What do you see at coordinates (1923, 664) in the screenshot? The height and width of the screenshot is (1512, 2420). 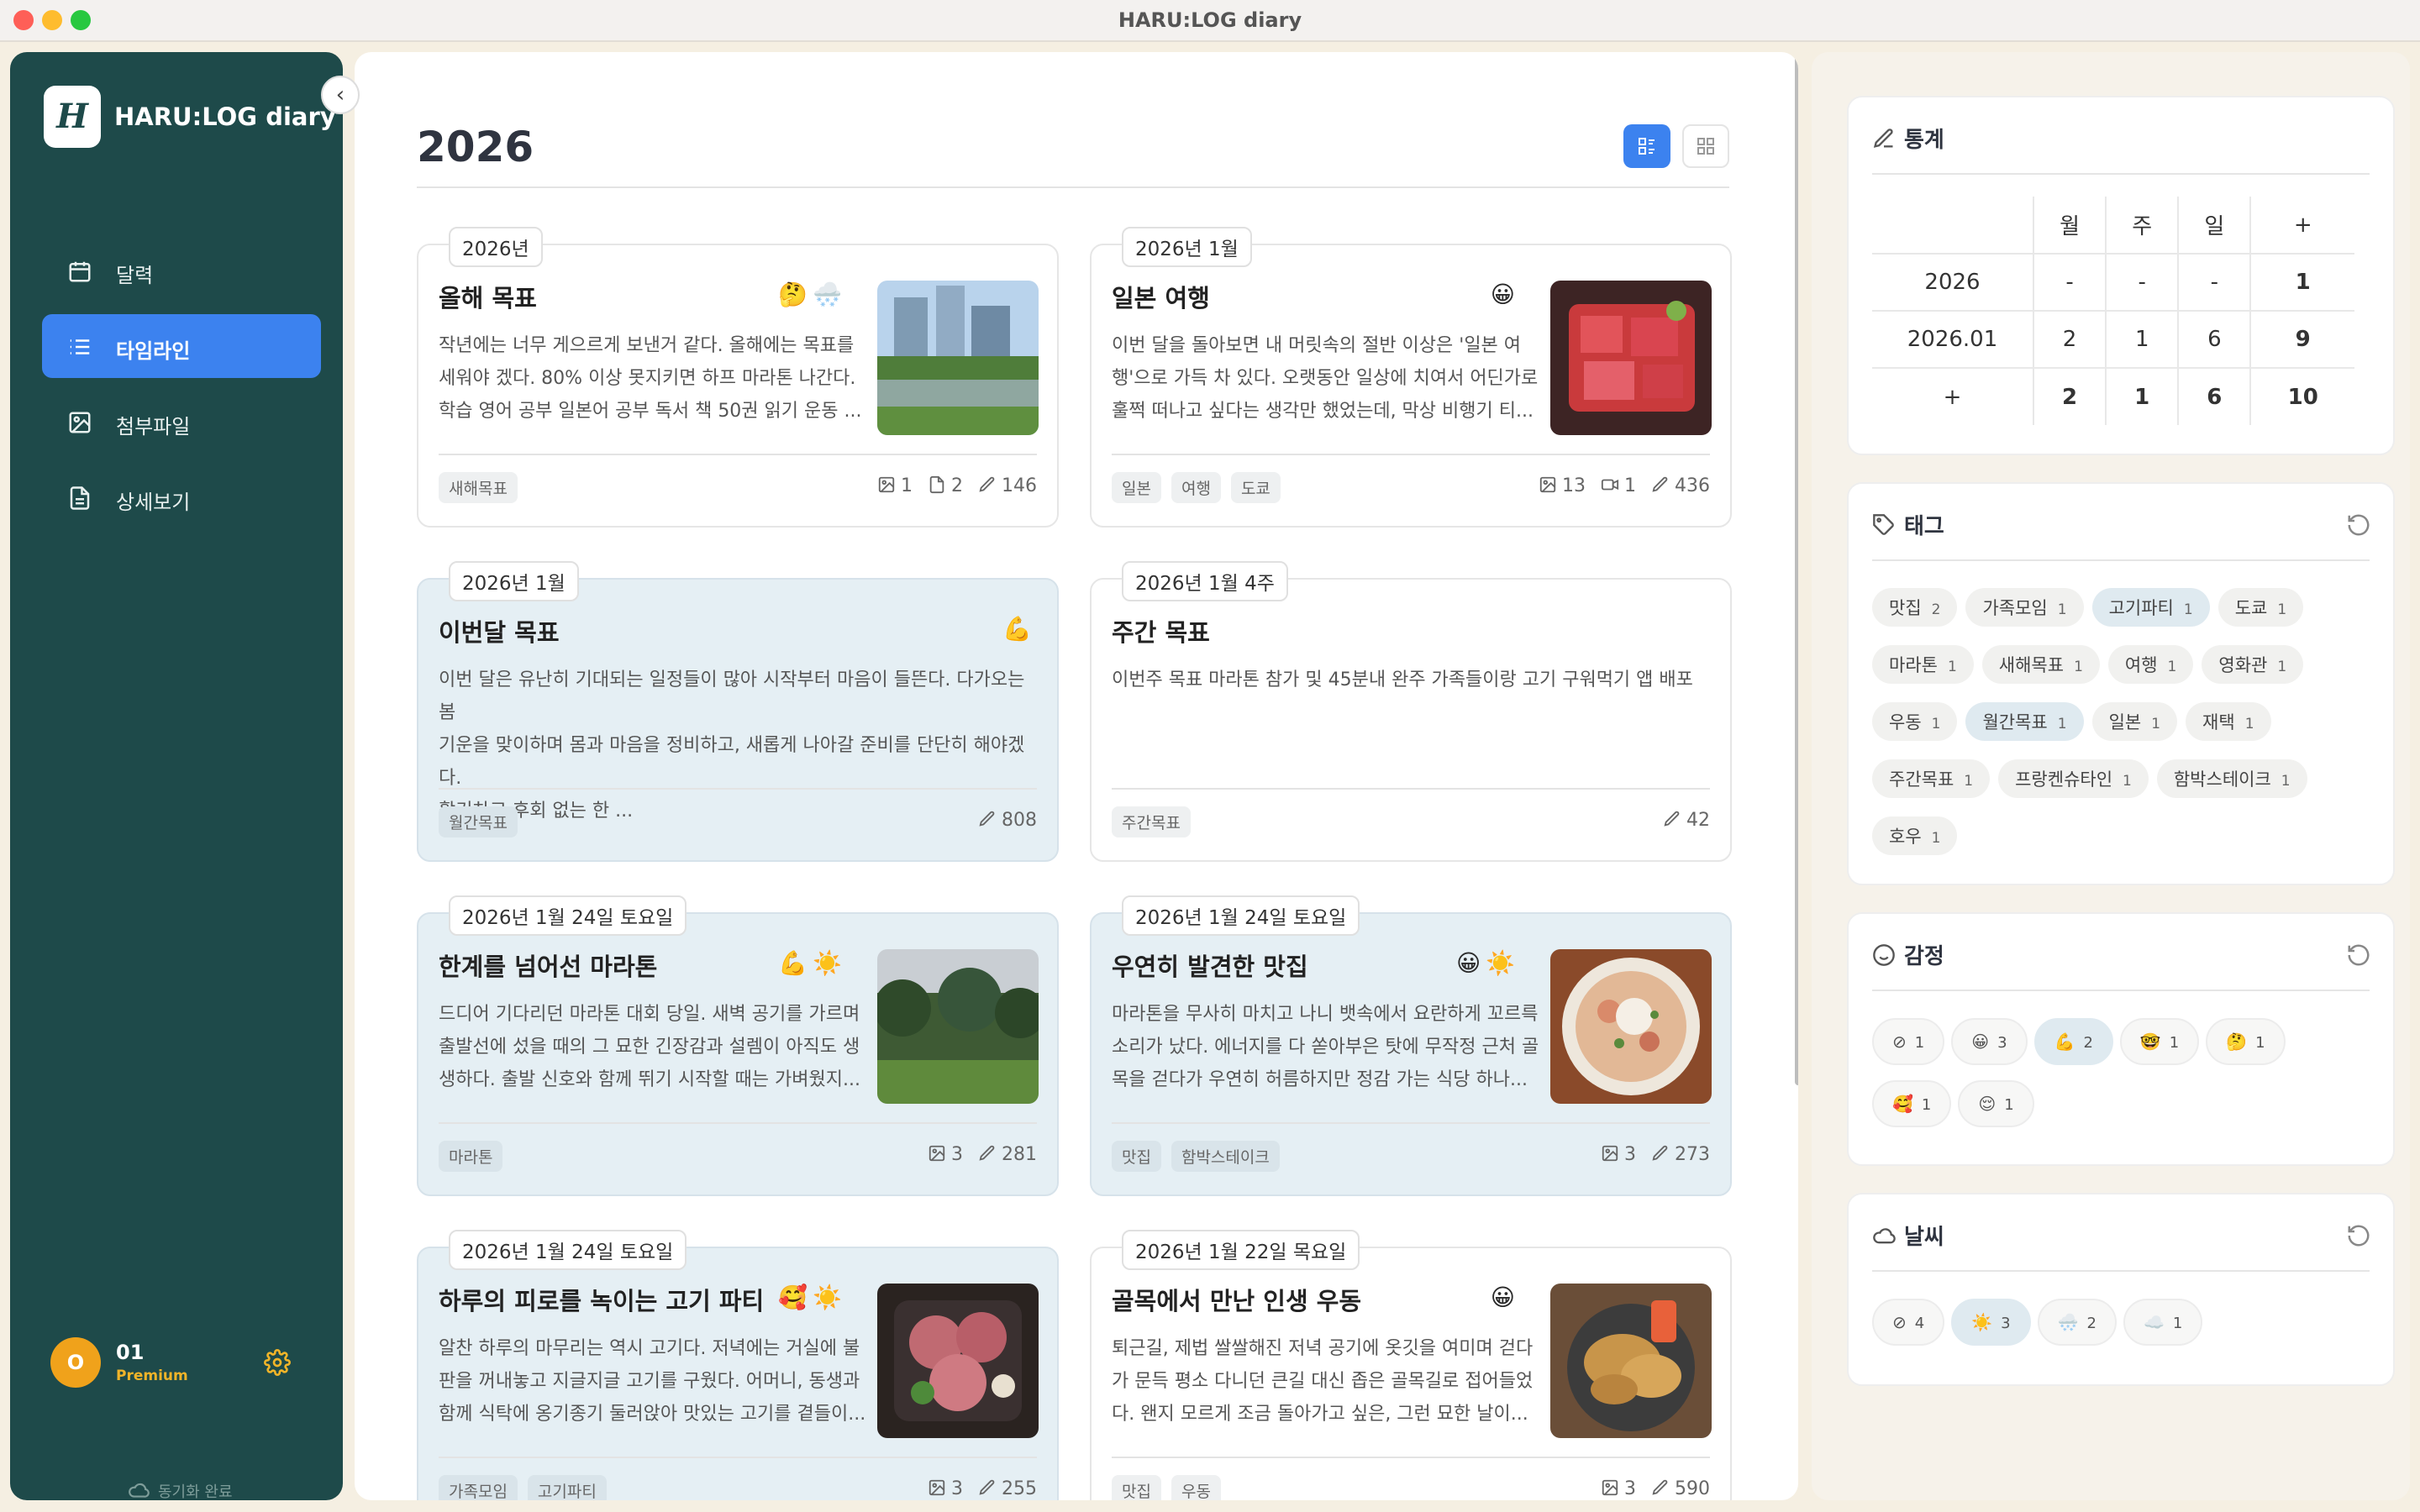 I see `tag-filter-chip: 마라톤 1` at bounding box center [1923, 664].